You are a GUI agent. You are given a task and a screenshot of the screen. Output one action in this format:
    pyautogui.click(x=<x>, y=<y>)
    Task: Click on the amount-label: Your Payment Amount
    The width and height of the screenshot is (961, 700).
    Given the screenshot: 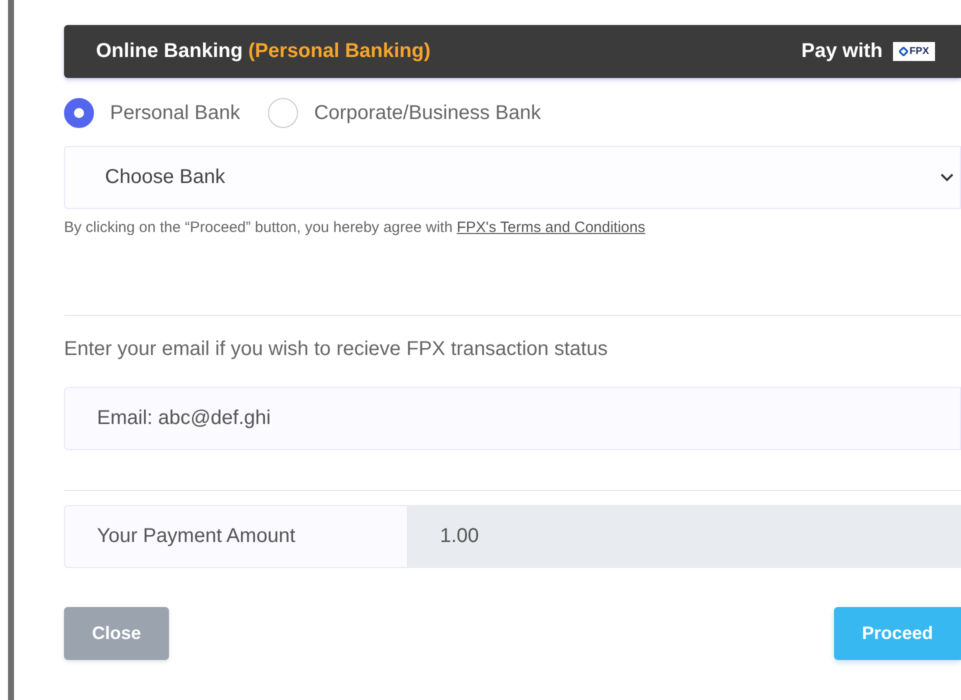 What is the action you would take?
    pyautogui.click(x=236, y=536)
    